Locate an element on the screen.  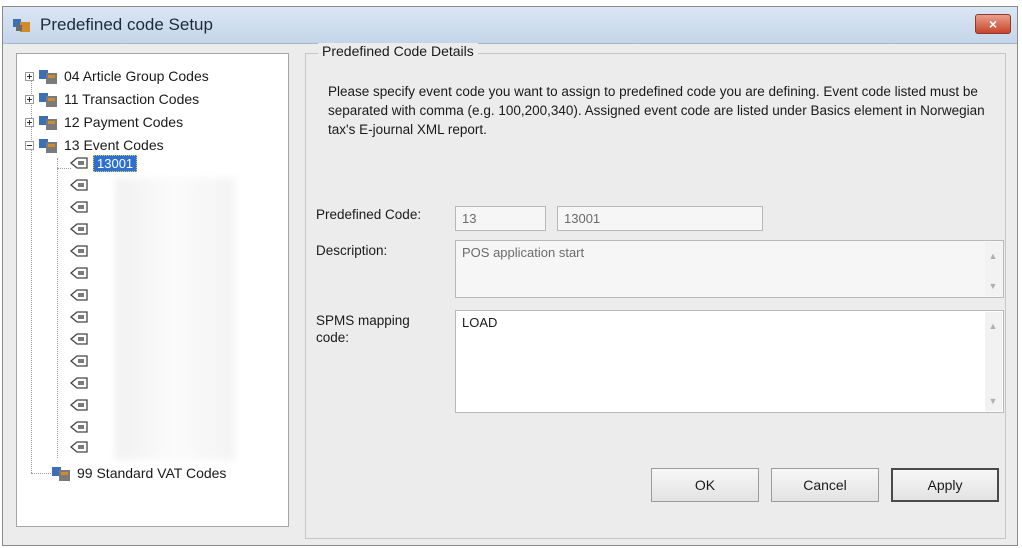
tree-group-label: 99 Standard VAT Codes is located at coordinates (152, 473).